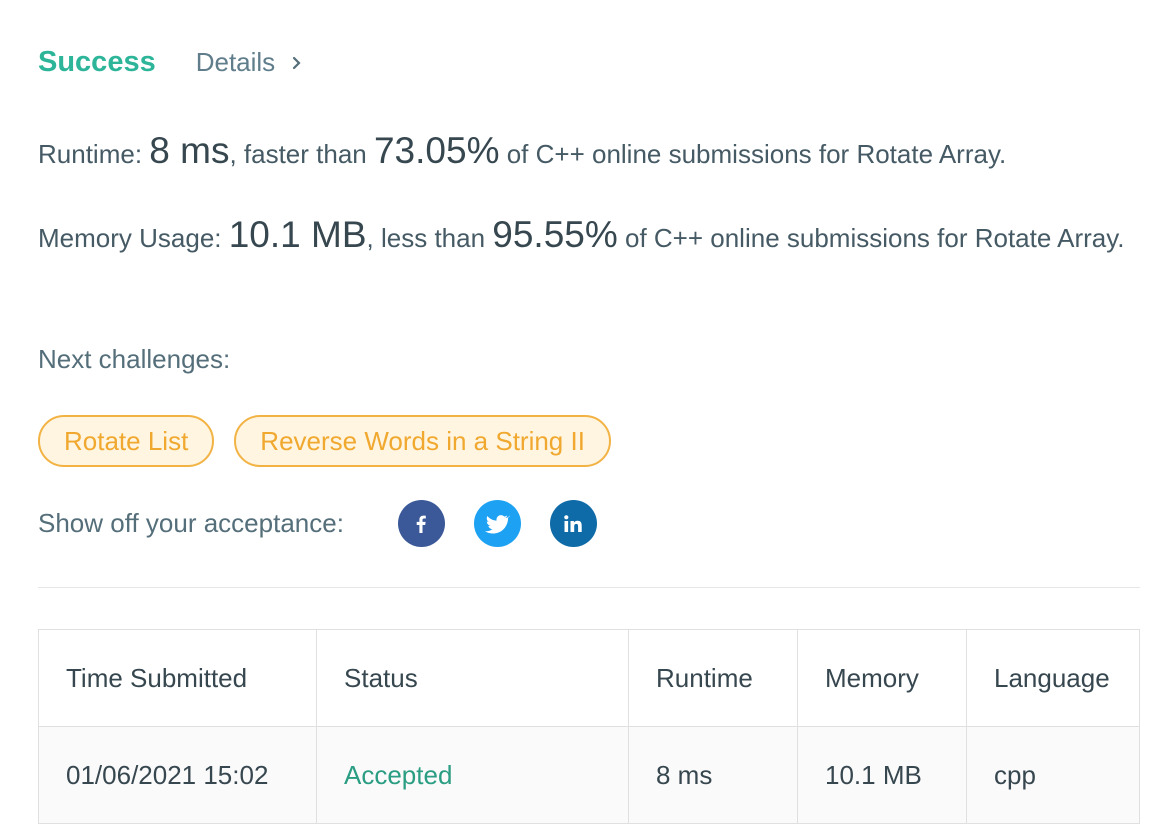 The height and width of the screenshot is (824, 1158). I want to click on details-link: Details, so click(251, 62).